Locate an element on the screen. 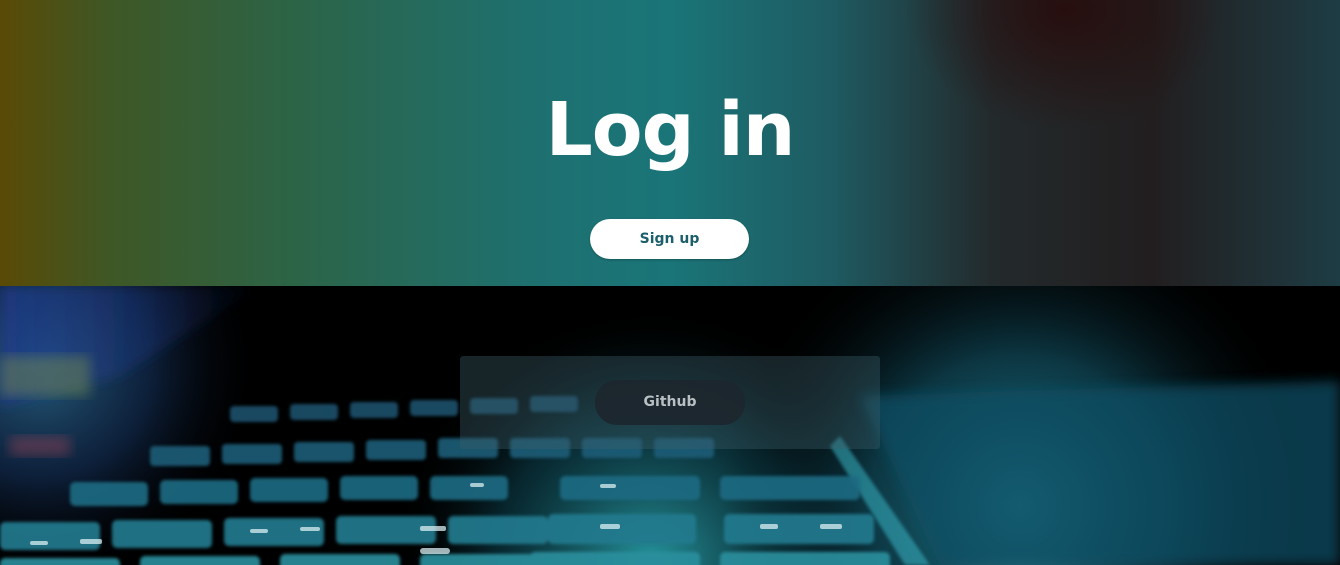 Image resolution: width=1340 pixels, height=565 pixels. page-title: Log in is located at coordinates (670, 130).